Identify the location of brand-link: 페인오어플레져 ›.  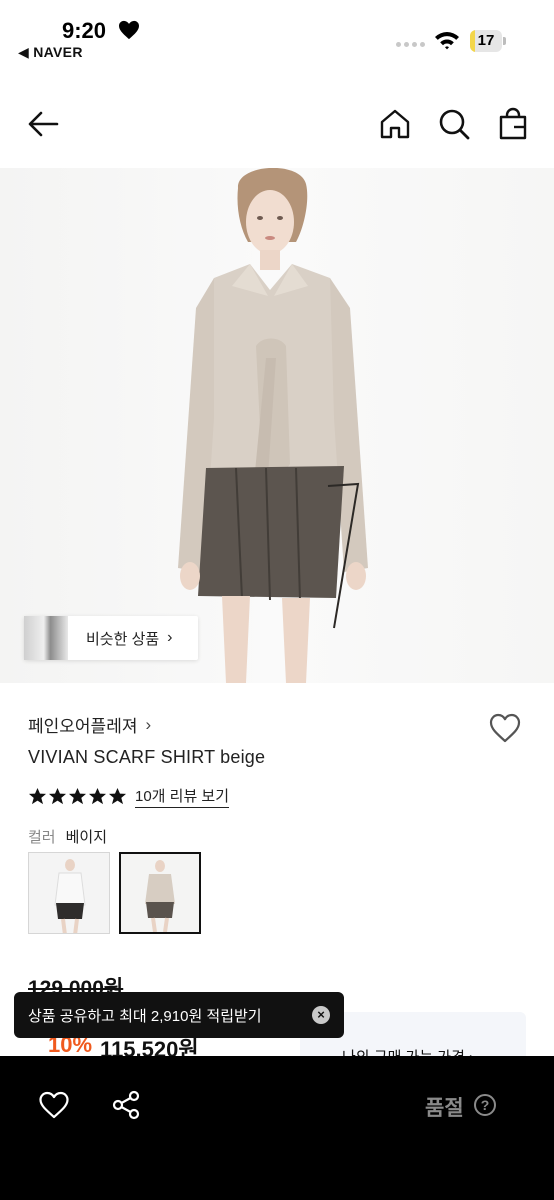
(89, 724).